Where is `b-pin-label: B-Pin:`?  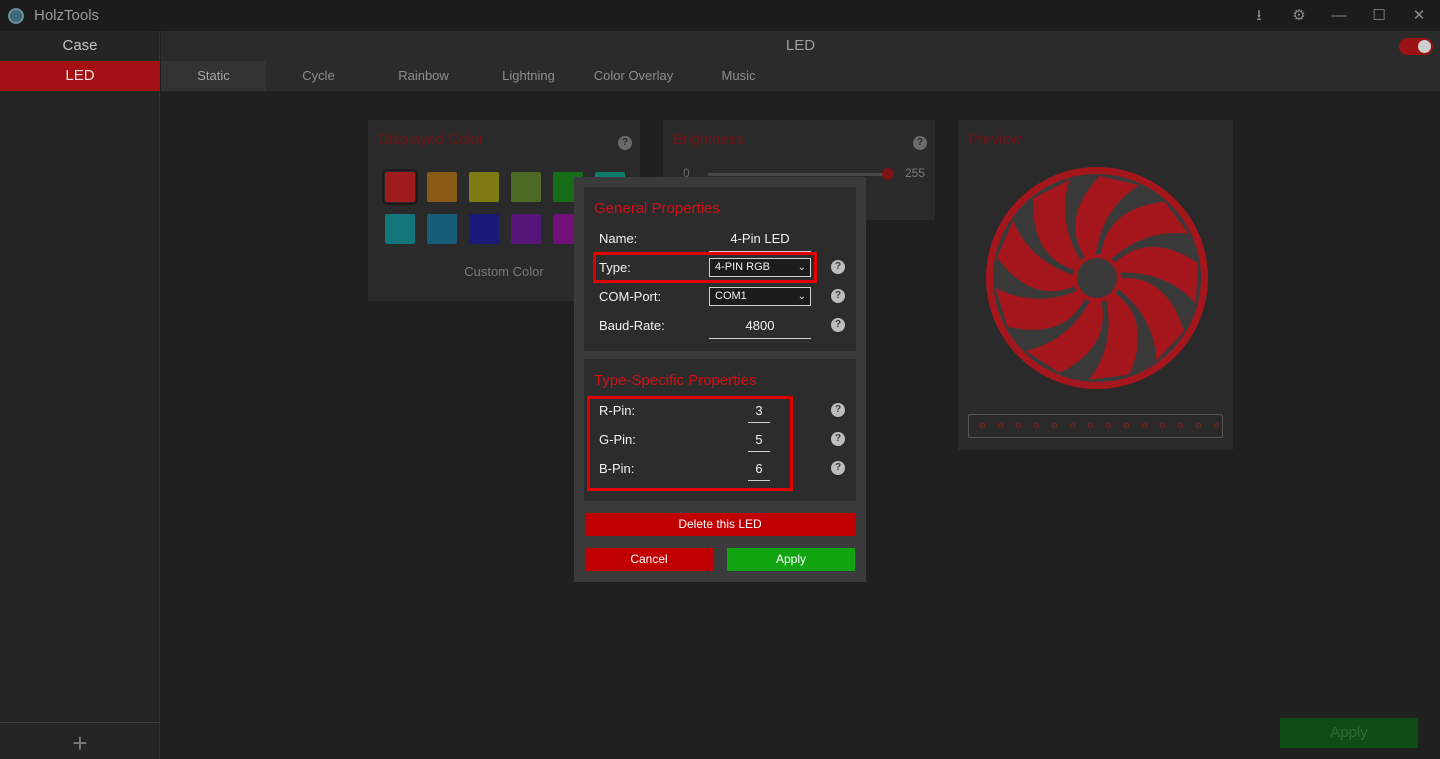
b-pin-label: B-Pin: is located at coordinates (617, 468).